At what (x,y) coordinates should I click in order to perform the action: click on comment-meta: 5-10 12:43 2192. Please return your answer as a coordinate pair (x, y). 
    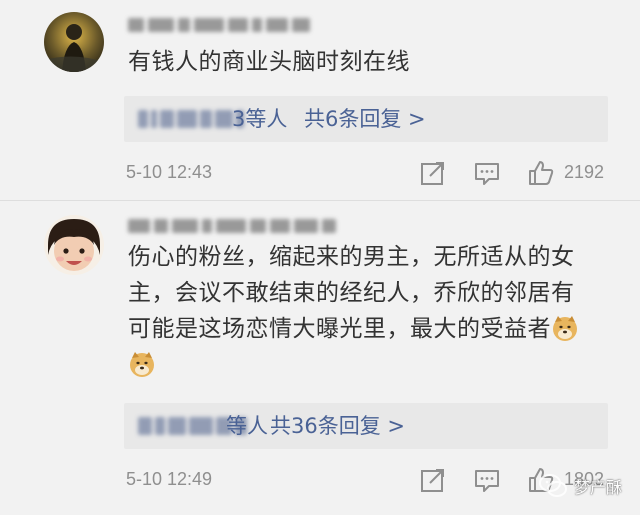
    Looking at the image, I should click on (320, 175).